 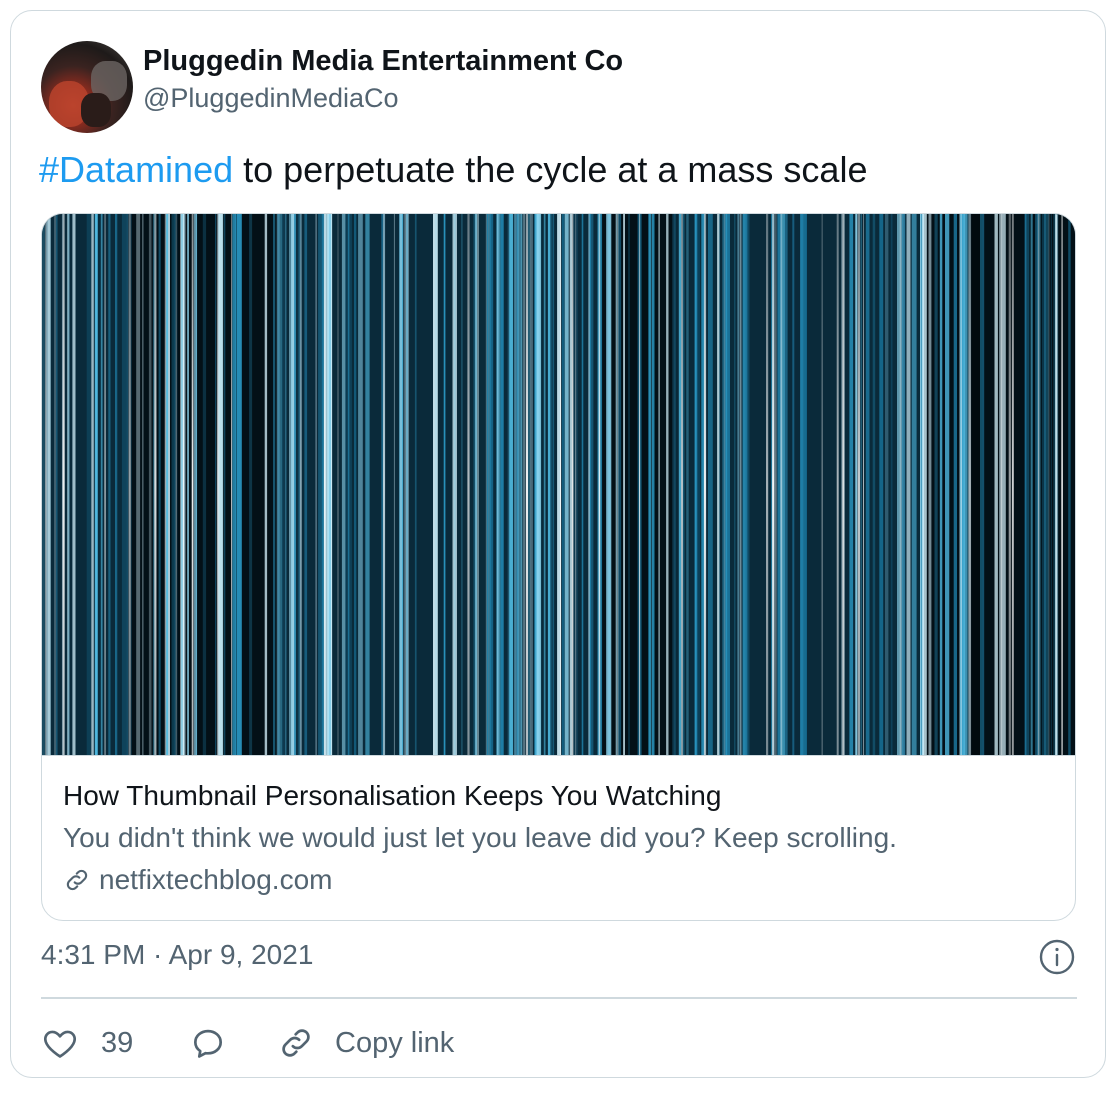 I want to click on like-count: 39, so click(x=117, y=1042).